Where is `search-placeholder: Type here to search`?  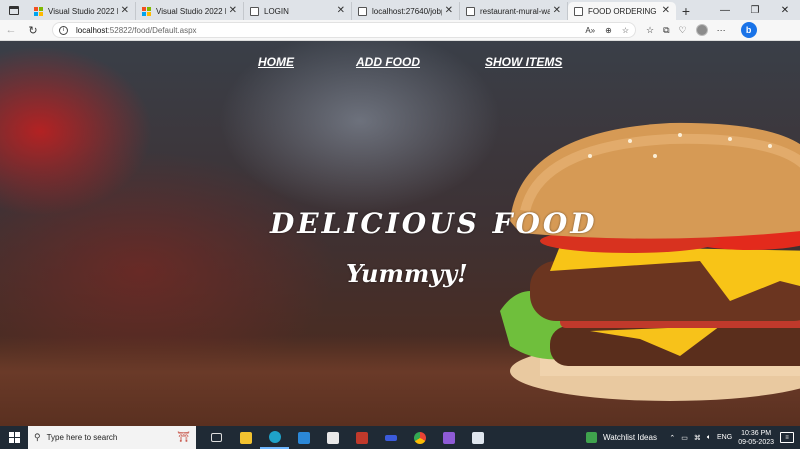
search-placeholder: Type here to search is located at coordinates (82, 437).